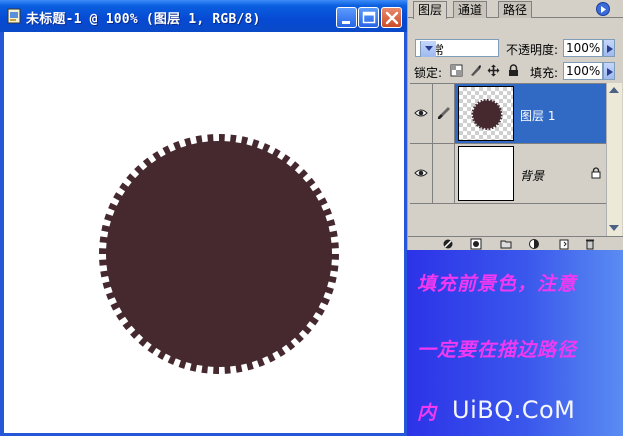 The height and width of the screenshot is (436, 623). I want to click on lock-position-icon, so click(493, 70).